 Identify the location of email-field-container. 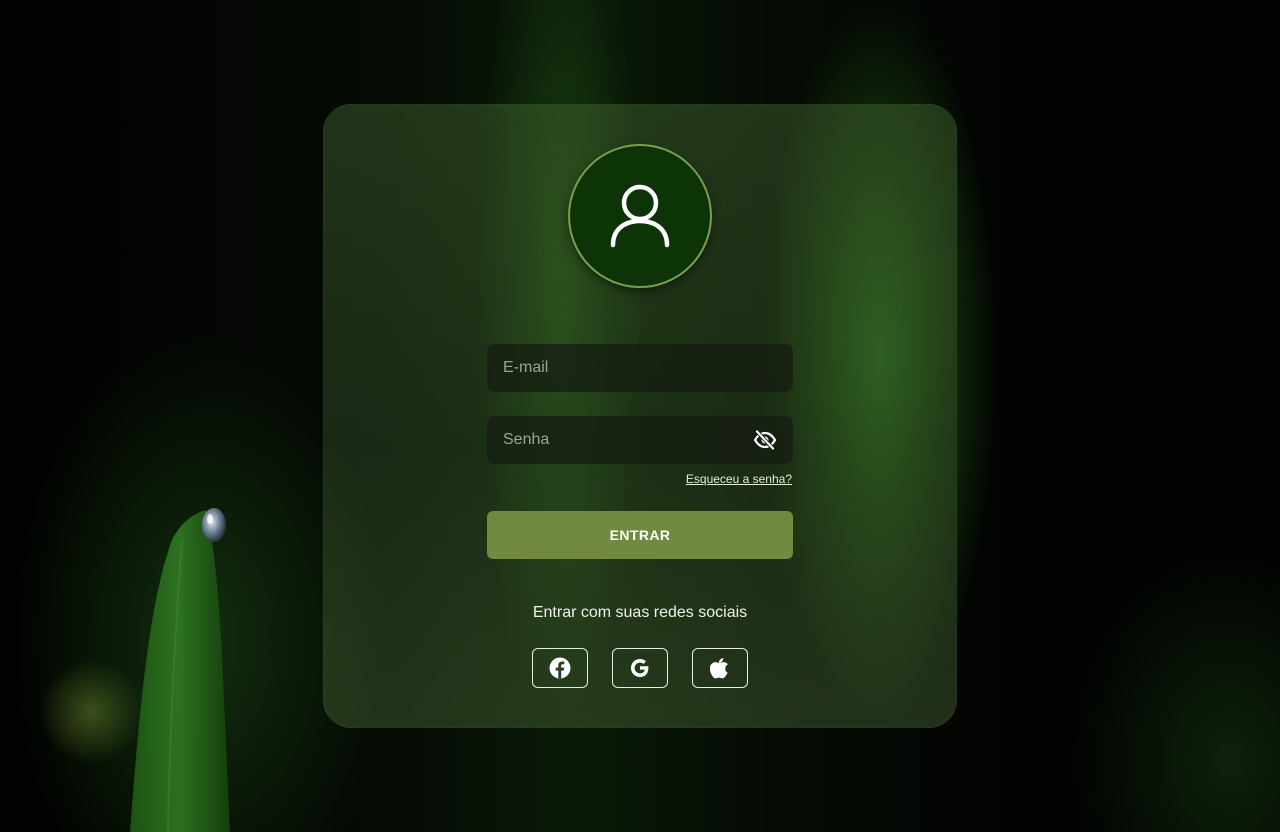
(640, 368).